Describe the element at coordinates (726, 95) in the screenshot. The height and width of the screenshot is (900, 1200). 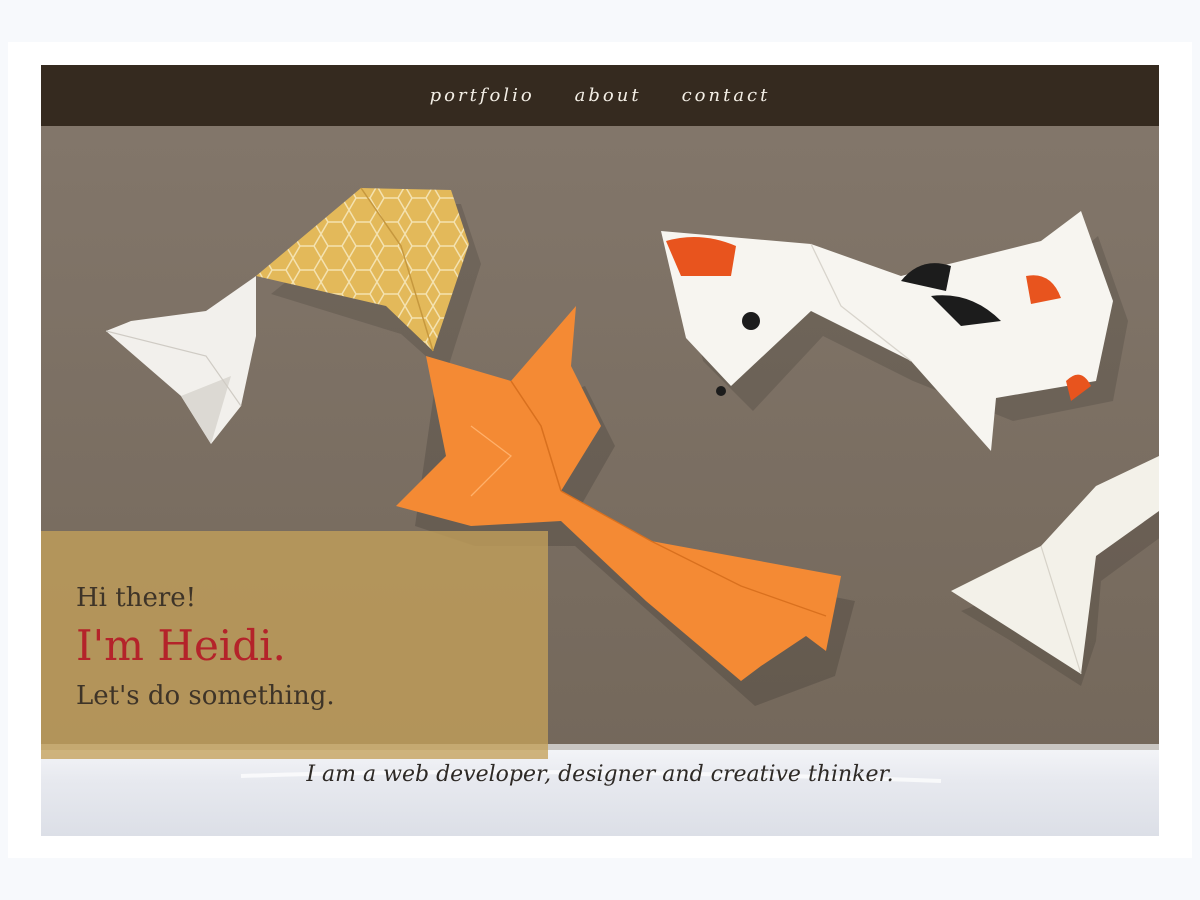
I see `nav-link-contact: contact` at that location.